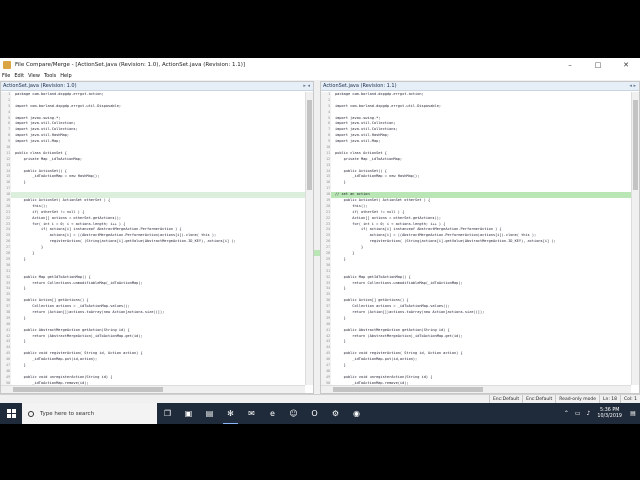  What do you see at coordinates (610, 410) in the screenshot?
I see `clock-time: 5:36 PM` at bounding box center [610, 410].